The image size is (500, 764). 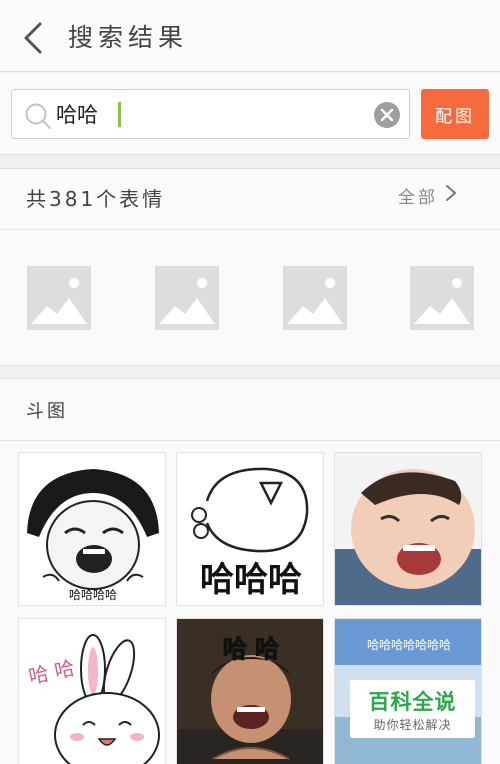 I want to click on chevron-right-icon, so click(x=448, y=195).